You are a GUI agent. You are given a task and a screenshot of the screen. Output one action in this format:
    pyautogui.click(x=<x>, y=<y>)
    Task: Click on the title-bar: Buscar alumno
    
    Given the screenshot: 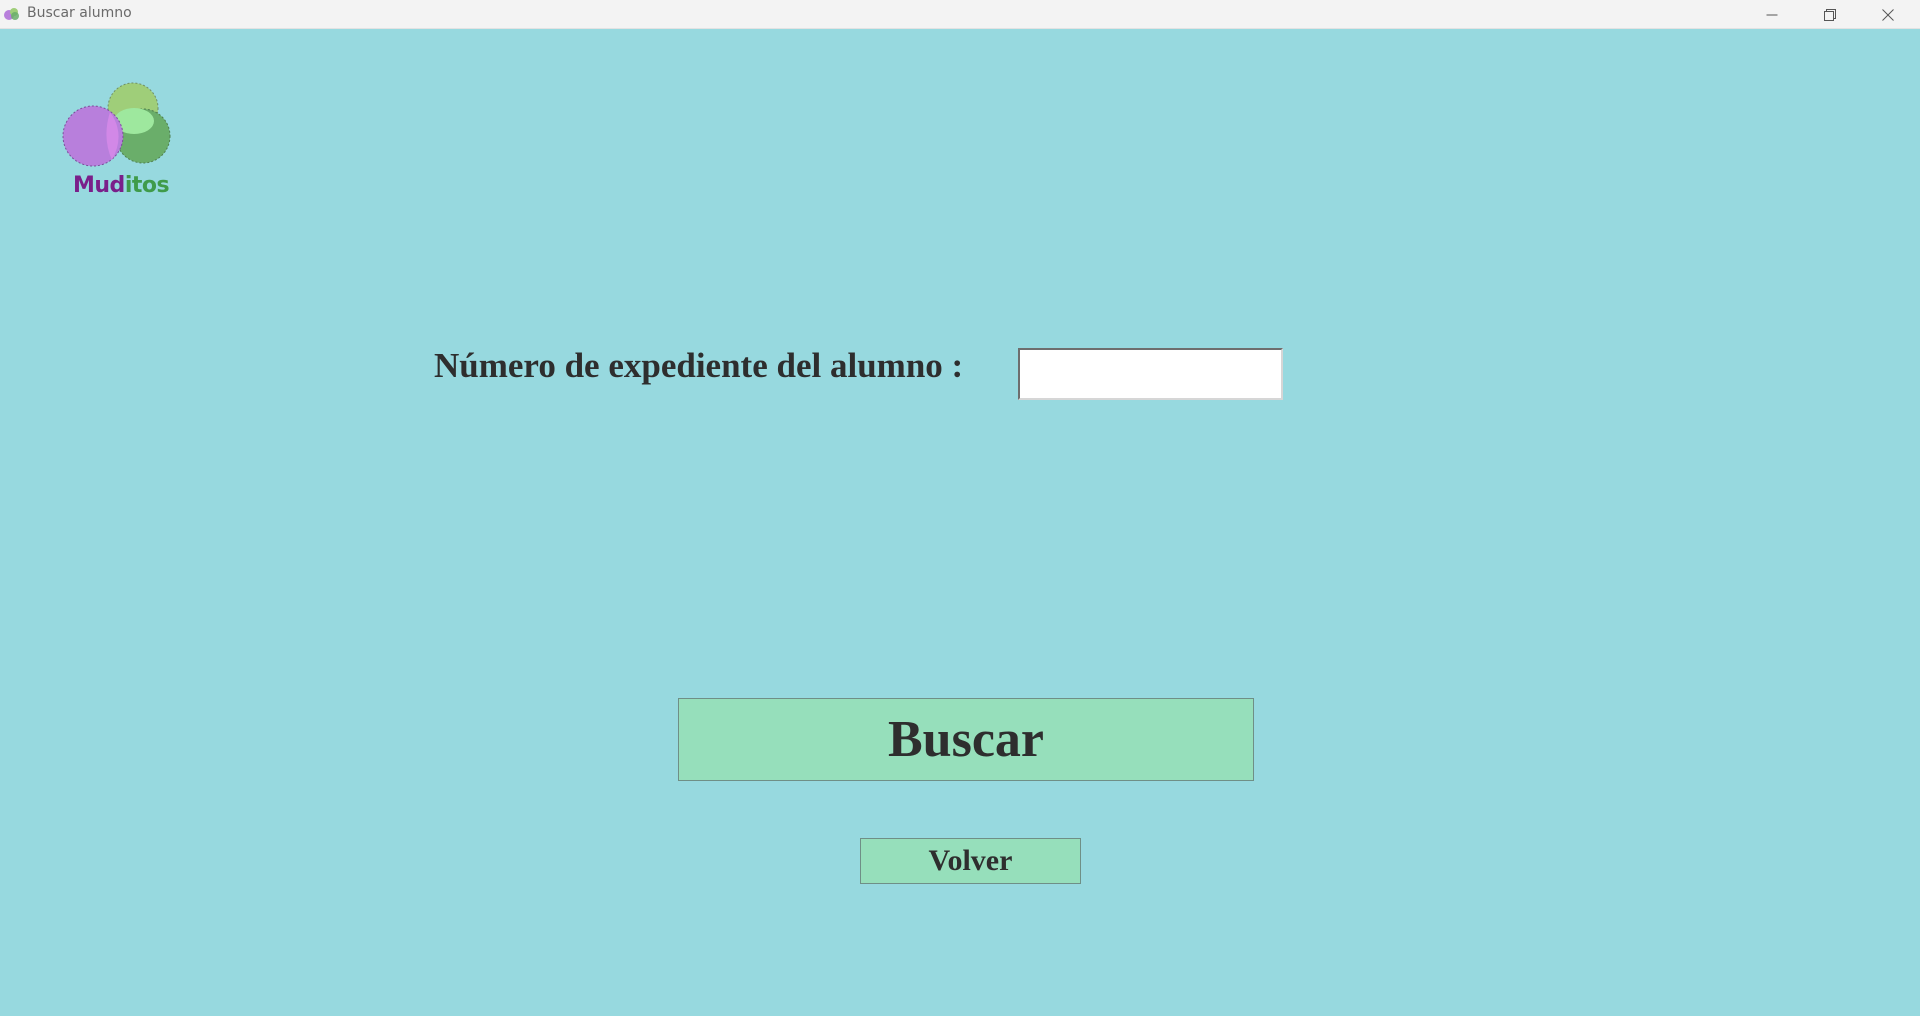 What is the action you would take?
    pyautogui.click(x=960, y=14)
    